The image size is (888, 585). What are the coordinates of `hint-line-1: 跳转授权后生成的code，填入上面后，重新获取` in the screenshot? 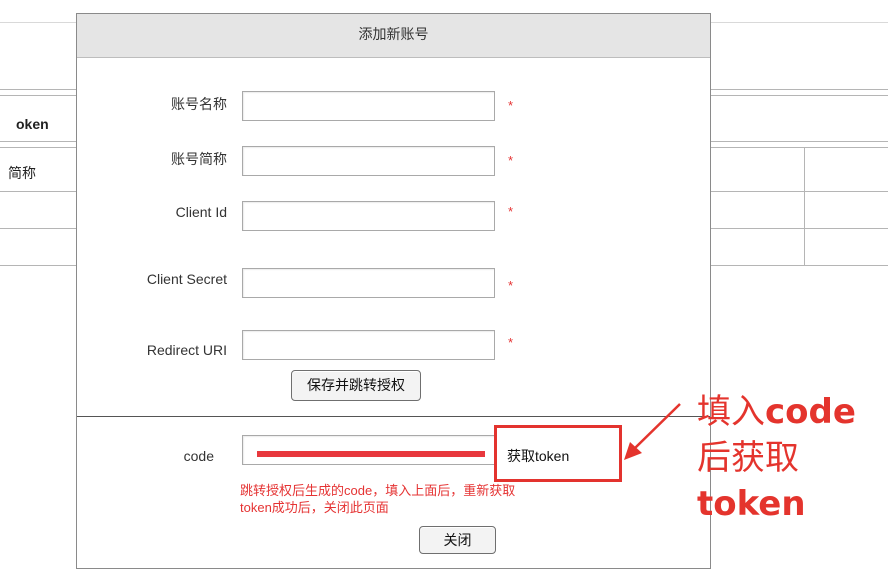 It's located at (378, 490).